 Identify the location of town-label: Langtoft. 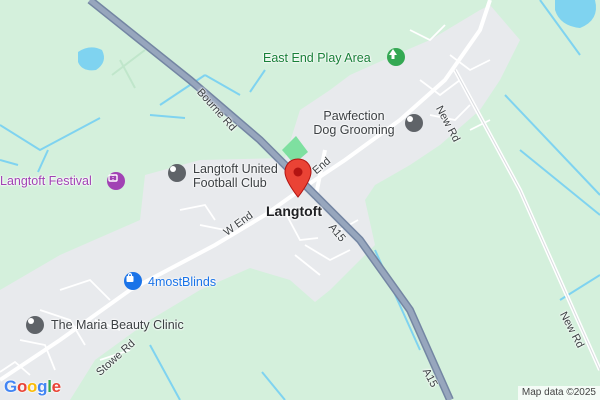
(294, 211).